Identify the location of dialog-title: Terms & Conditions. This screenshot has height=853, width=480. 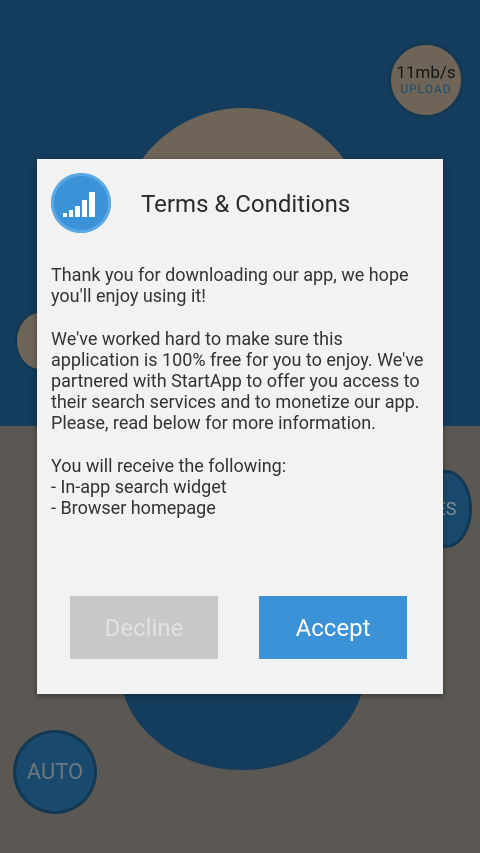
(246, 204).